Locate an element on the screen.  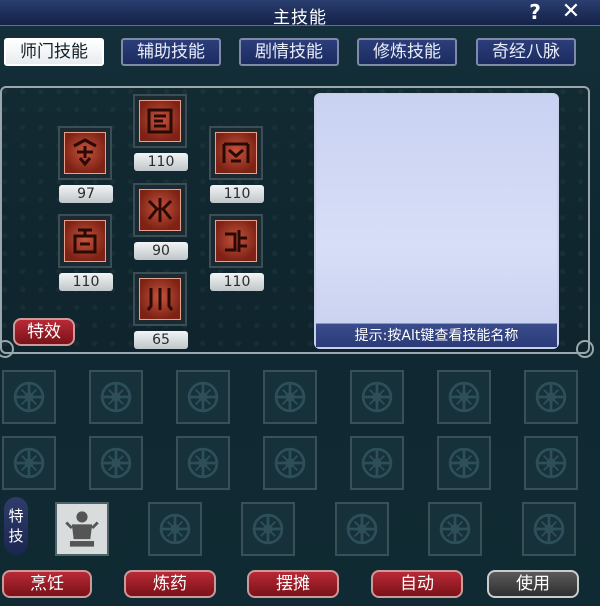
special-skill-slot-filled is located at coordinates (82, 529).